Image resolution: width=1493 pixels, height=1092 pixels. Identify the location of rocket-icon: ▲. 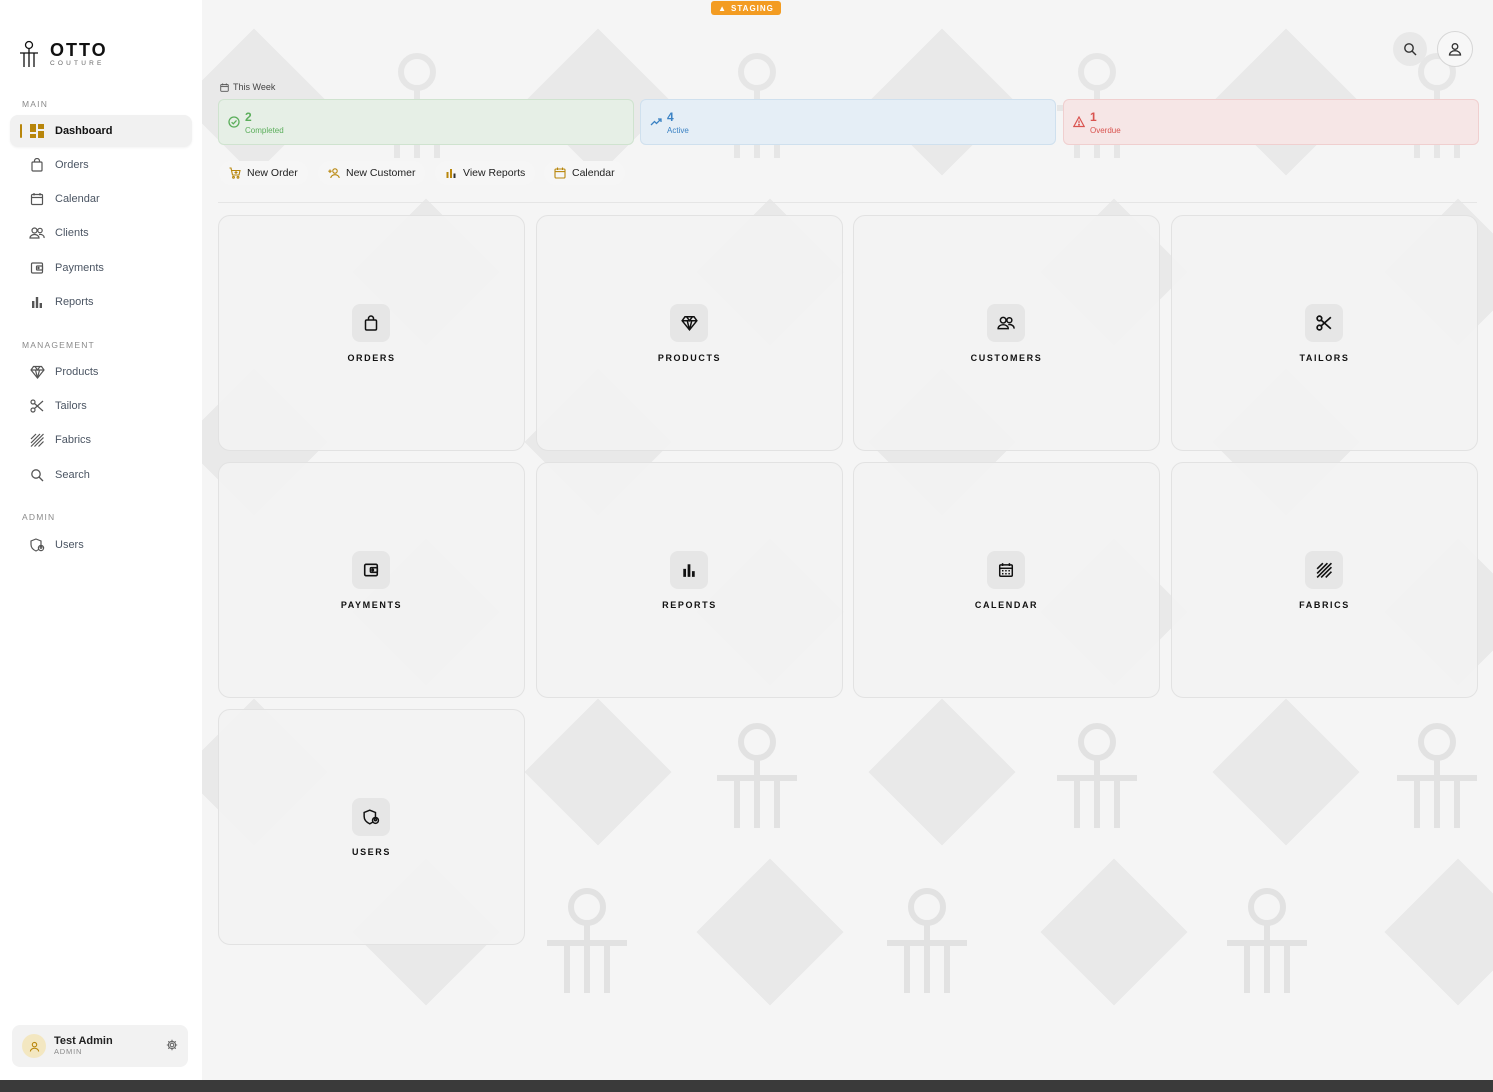
(723, 8).